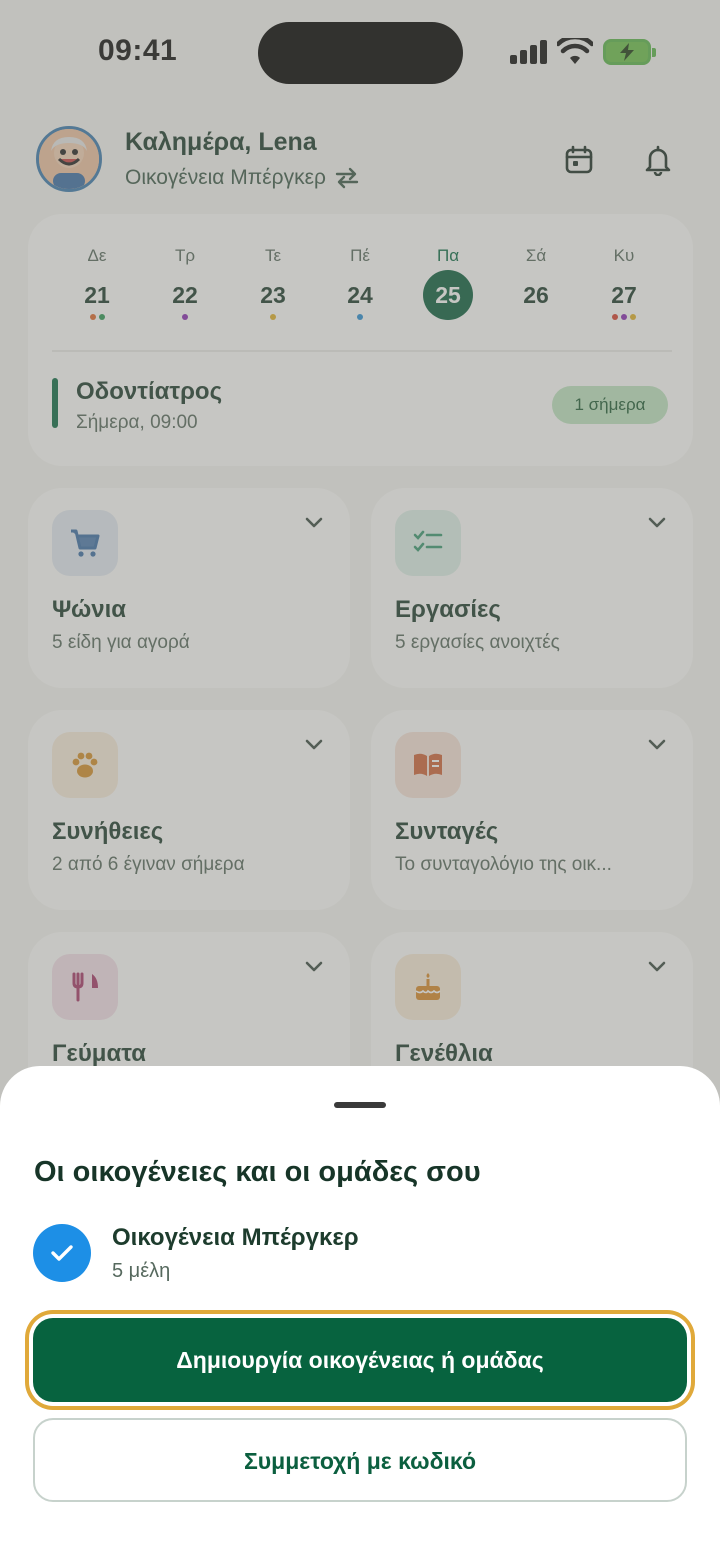  I want to click on create-family-button: Δημιουργία οικογένειας ή ομάδας, so click(360, 1360).